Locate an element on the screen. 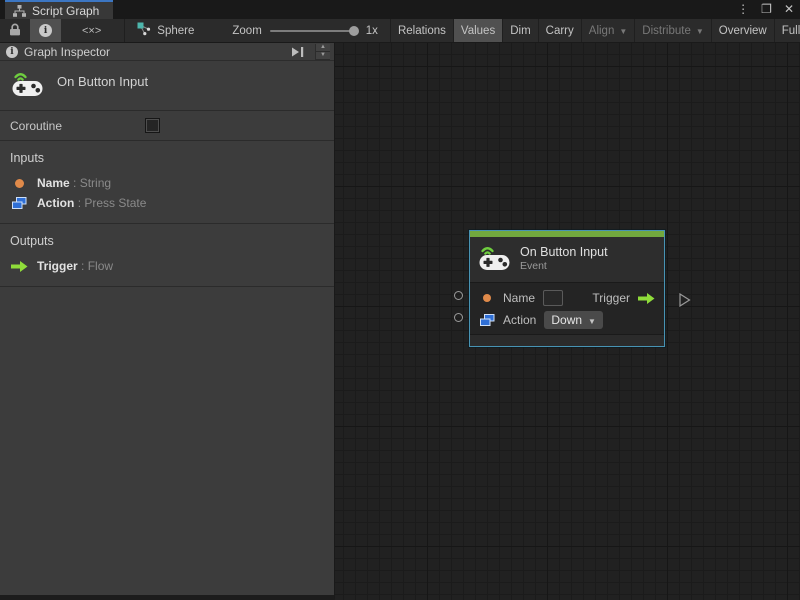 The height and width of the screenshot is (600, 800). tab-bar: Script Graph ⋮ ❐ ✕ is located at coordinates (400, 9).